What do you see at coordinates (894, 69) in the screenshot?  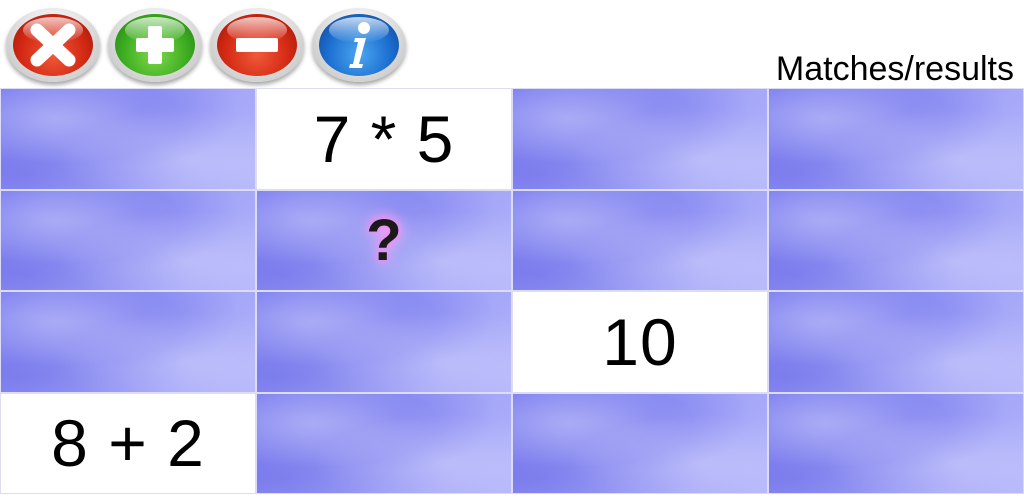 I see `page-title: Matches/results` at bounding box center [894, 69].